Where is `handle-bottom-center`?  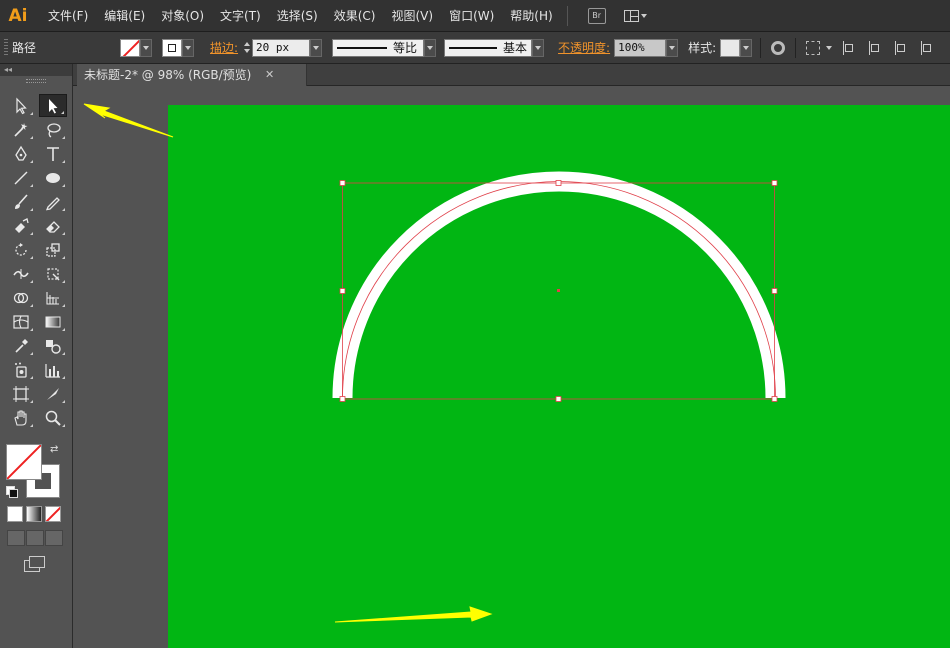 handle-bottom-center is located at coordinates (558, 399).